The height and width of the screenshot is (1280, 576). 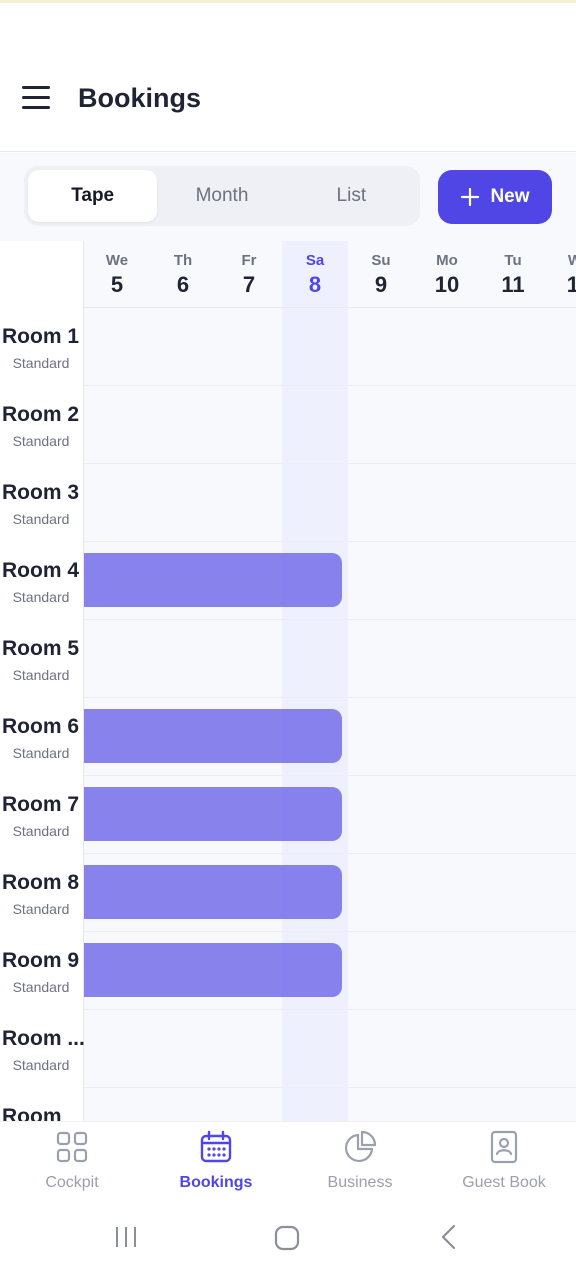 I want to click on room-row-label: Room 5 Standard, so click(x=42, y=658).